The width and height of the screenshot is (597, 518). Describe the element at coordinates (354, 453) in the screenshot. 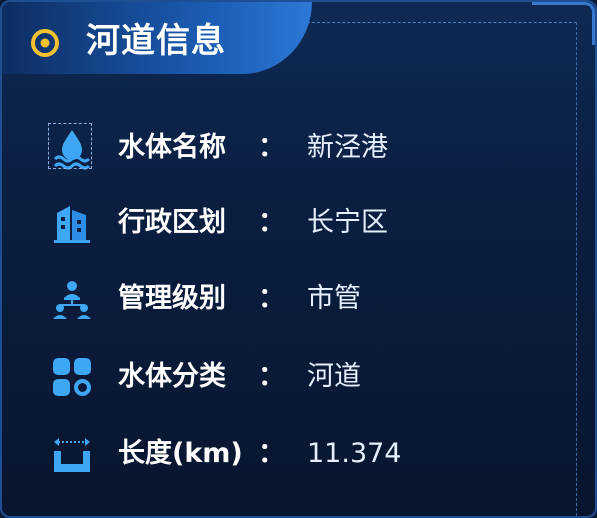

I see `field-value: 11.374` at that location.